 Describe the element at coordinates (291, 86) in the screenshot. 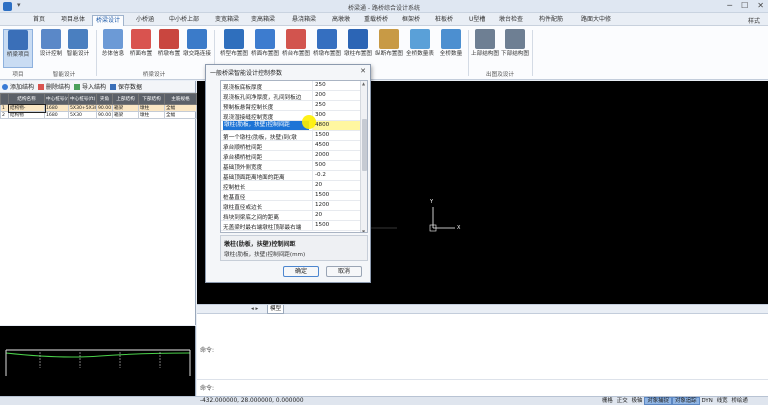

I see `param-row: 现浇板底板厚度 250` at that location.